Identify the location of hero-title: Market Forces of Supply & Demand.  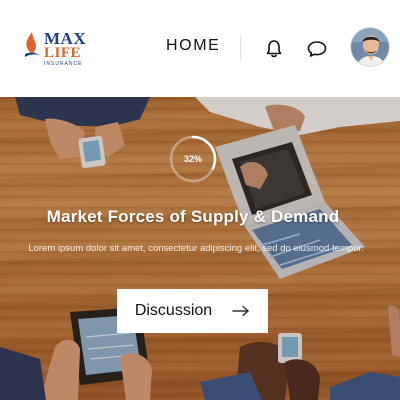
(193, 216).